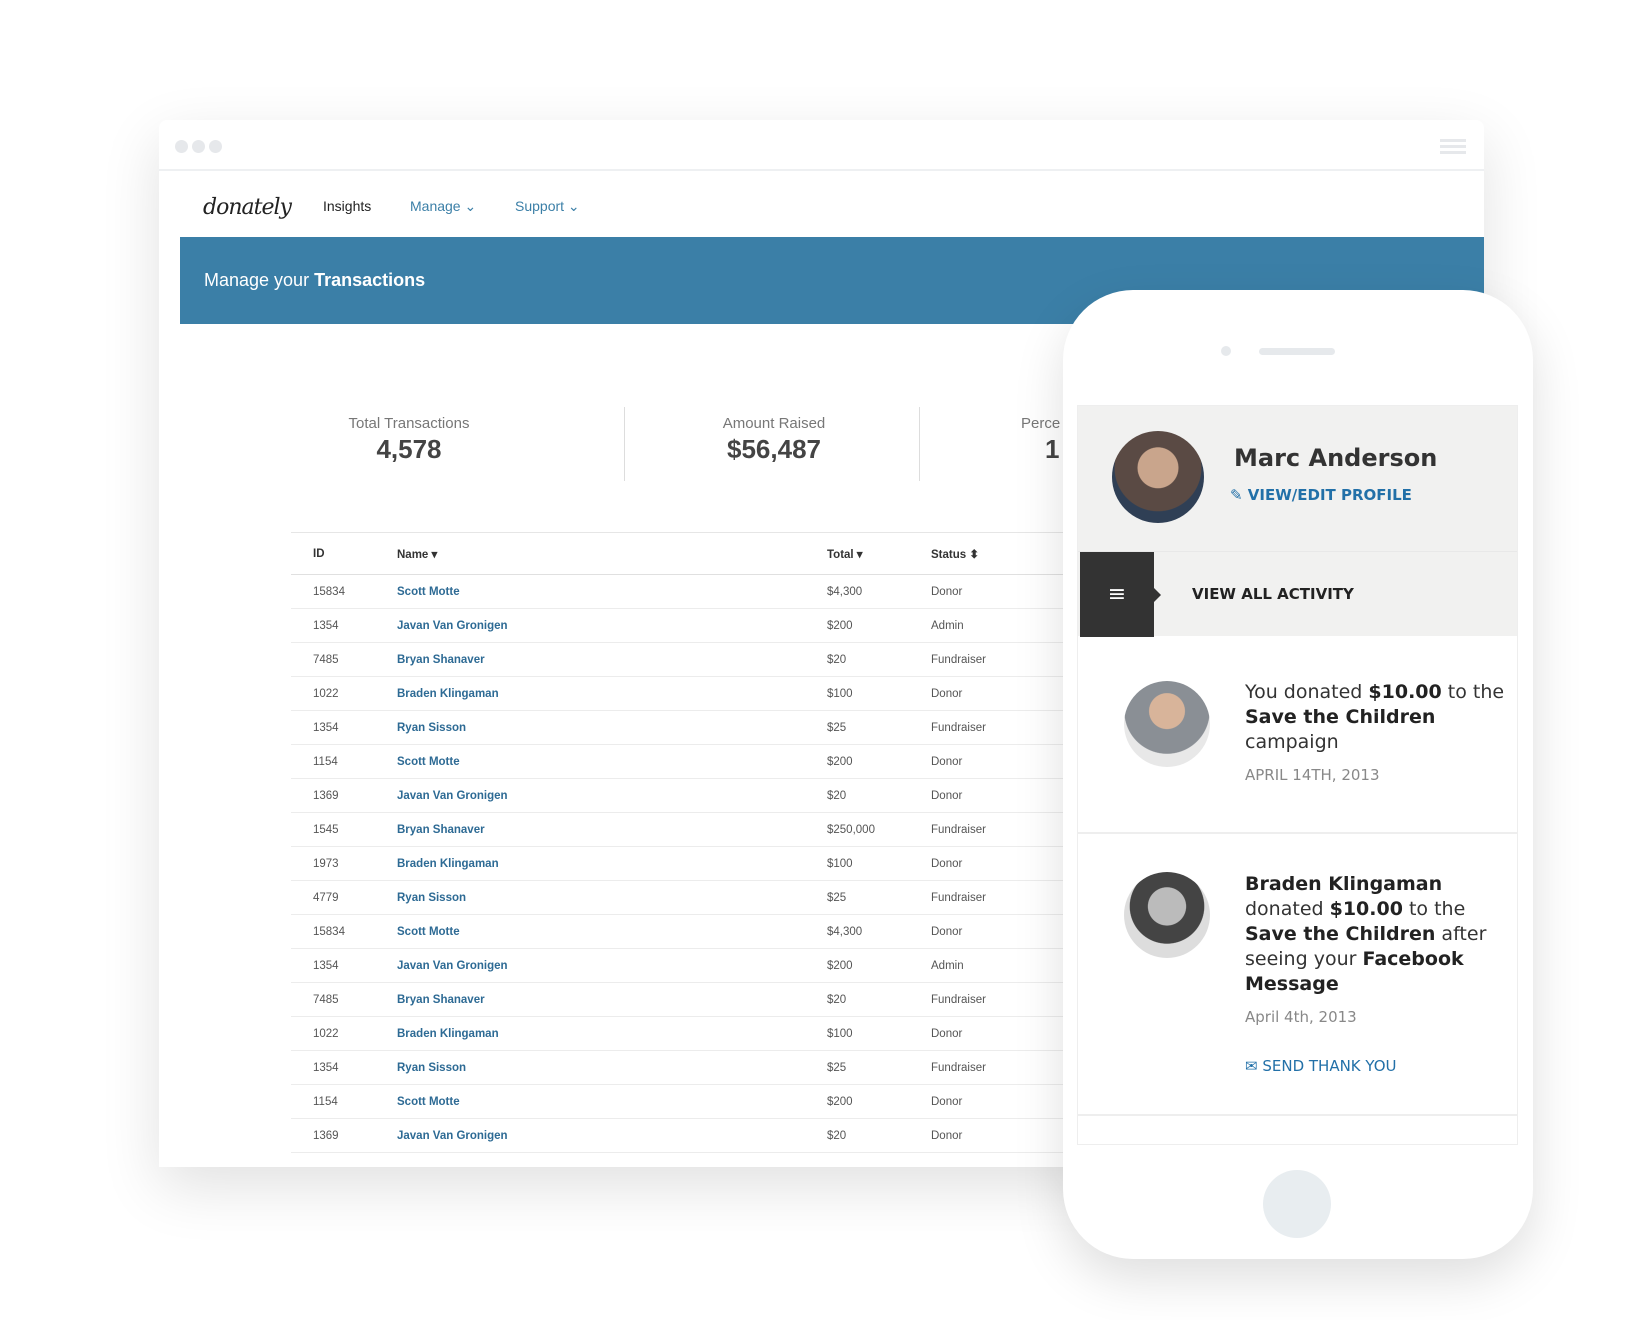  Describe the element at coordinates (879, 829) in the screenshot. I see `cell-total: $250,000` at that location.